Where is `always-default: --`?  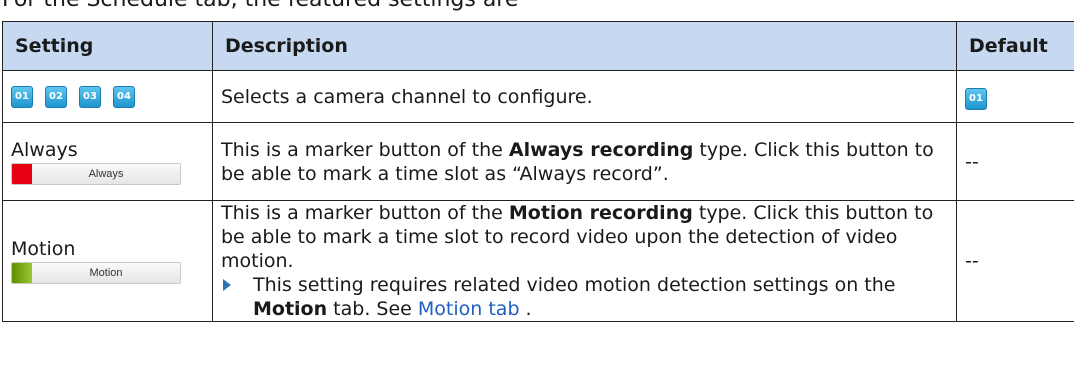
always-default: -- is located at coordinates (1015, 161).